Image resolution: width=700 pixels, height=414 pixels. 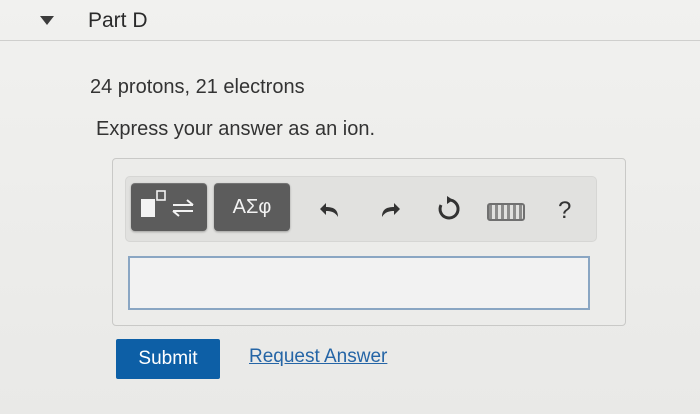 What do you see at coordinates (318, 357) in the screenshot?
I see `request-answer-link: Request Answer` at bounding box center [318, 357].